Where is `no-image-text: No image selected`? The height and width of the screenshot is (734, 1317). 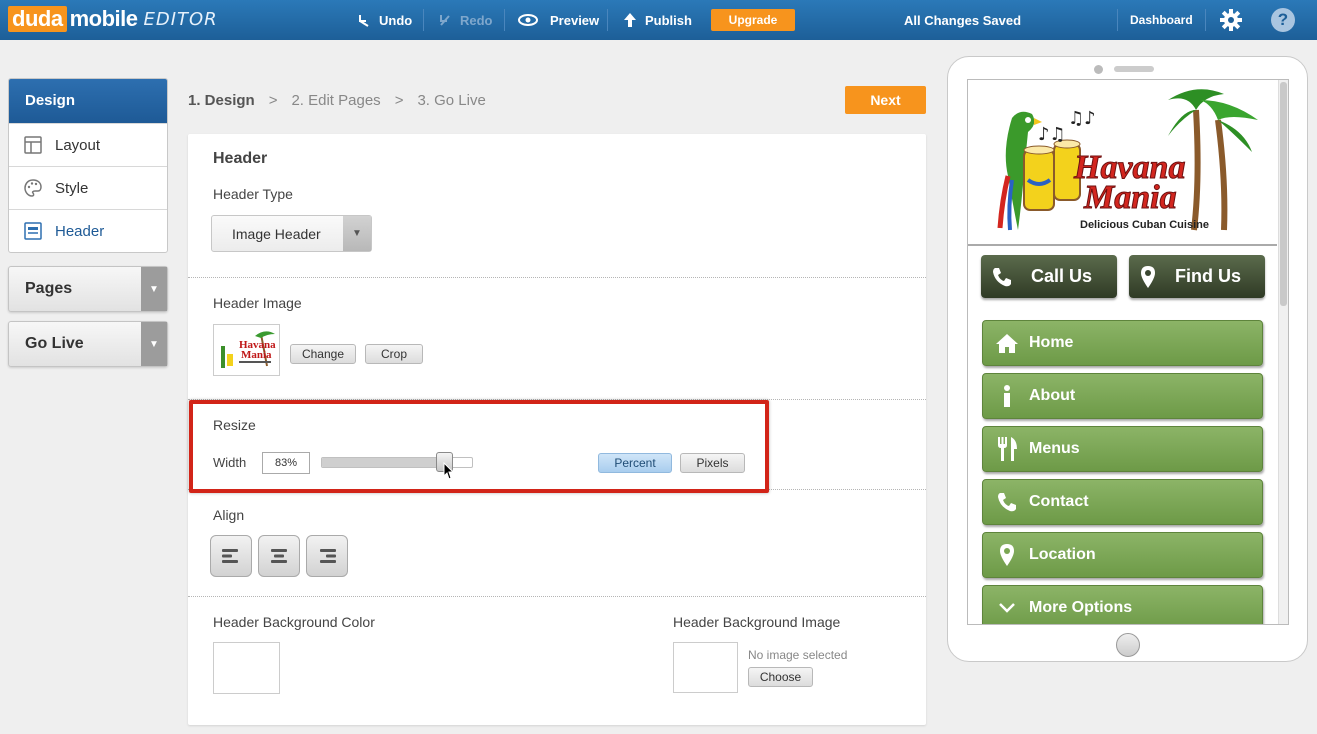
no-image-text: No image selected is located at coordinates (798, 655).